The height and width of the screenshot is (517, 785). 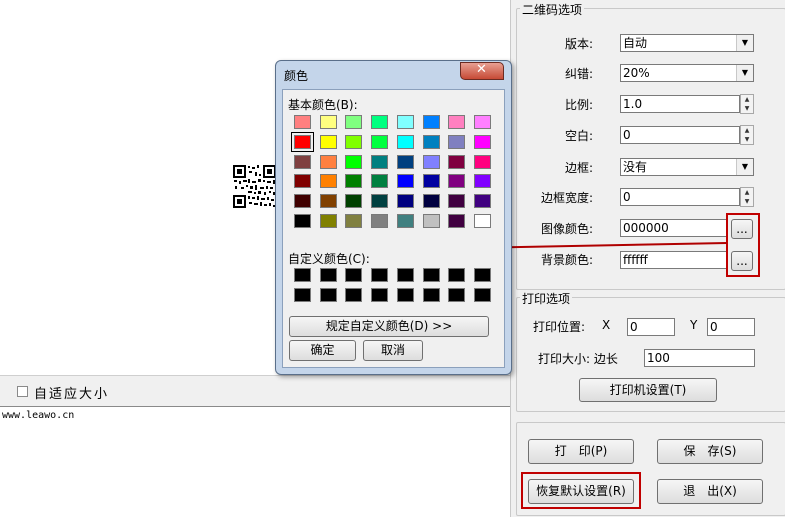 What do you see at coordinates (680, 197) in the screenshot?
I see `border-width-input: 0` at bounding box center [680, 197].